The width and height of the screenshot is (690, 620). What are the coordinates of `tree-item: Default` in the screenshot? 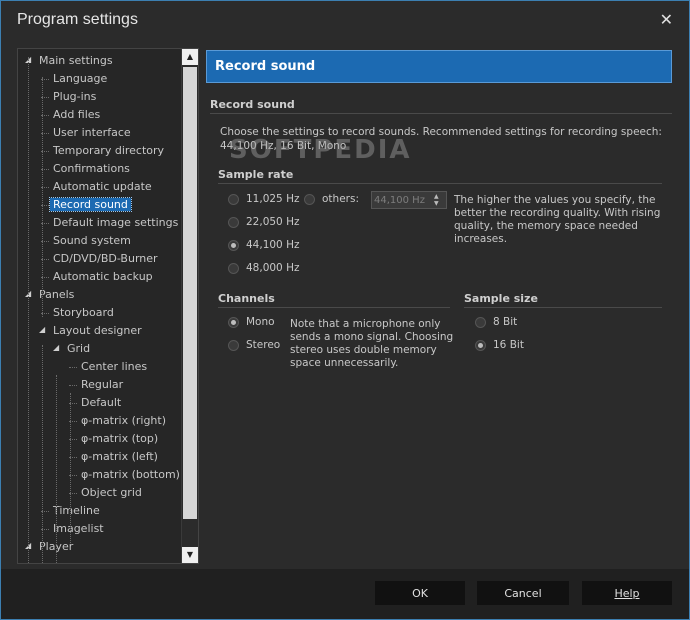 It's located at (101, 403).